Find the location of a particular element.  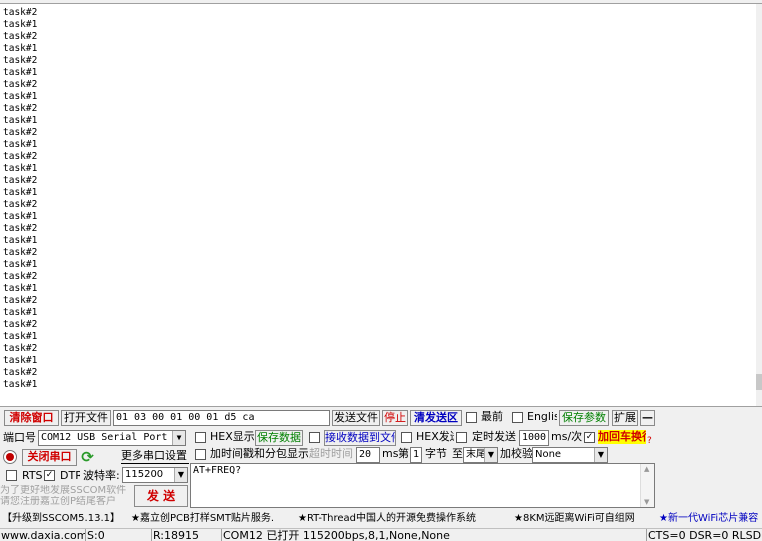

send-scrollbar: ▲ ▼ is located at coordinates (647, 485).